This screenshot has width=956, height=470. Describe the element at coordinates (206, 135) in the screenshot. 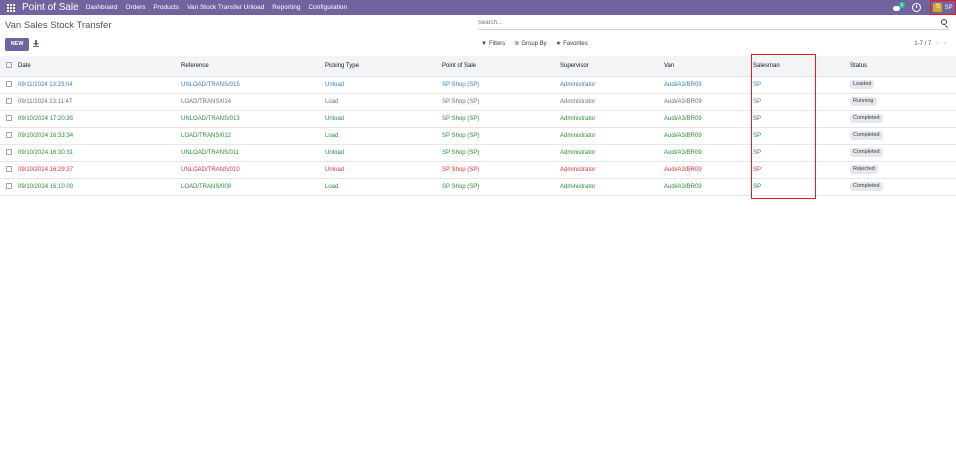

I see `cell-reference: LOAD/TRANS/012` at that location.